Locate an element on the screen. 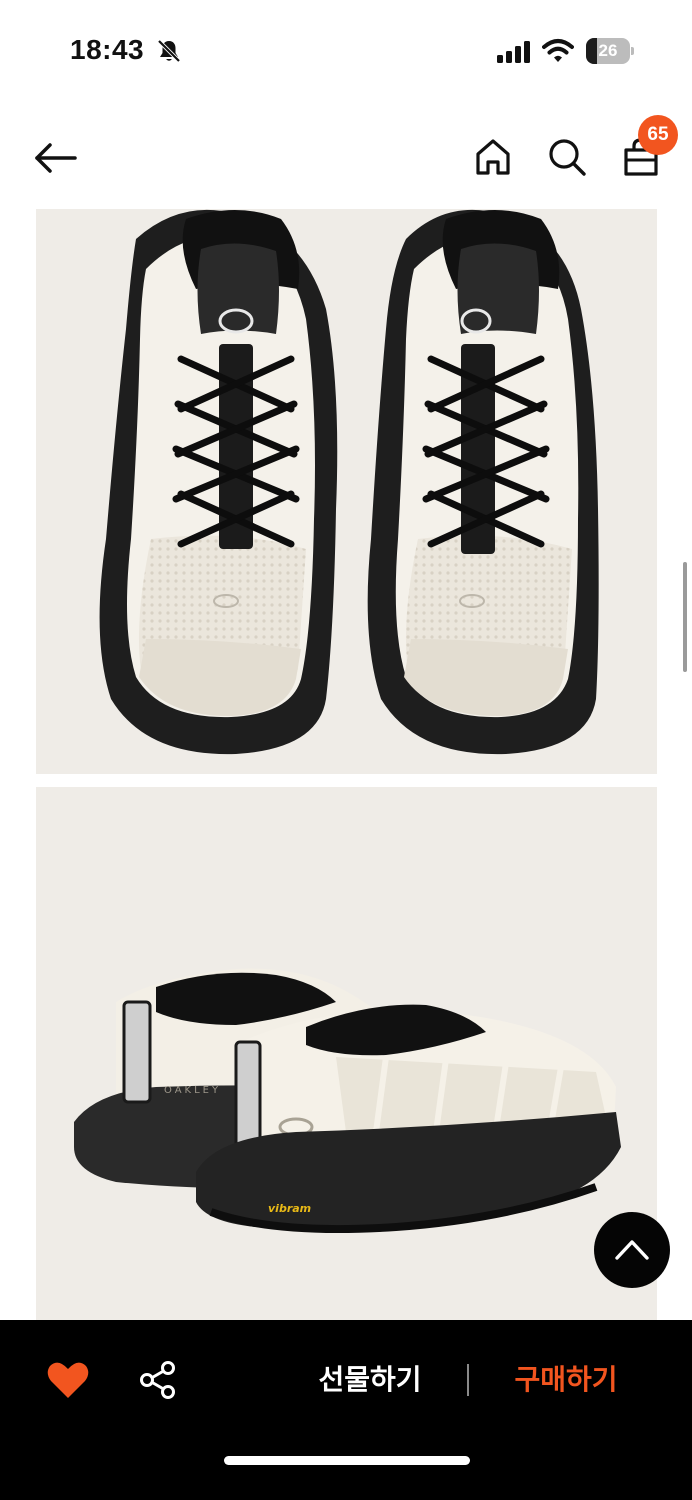 The height and width of the screenshot is (1500, 692). chevron-up-icon is located at coordinates (632, 1250).